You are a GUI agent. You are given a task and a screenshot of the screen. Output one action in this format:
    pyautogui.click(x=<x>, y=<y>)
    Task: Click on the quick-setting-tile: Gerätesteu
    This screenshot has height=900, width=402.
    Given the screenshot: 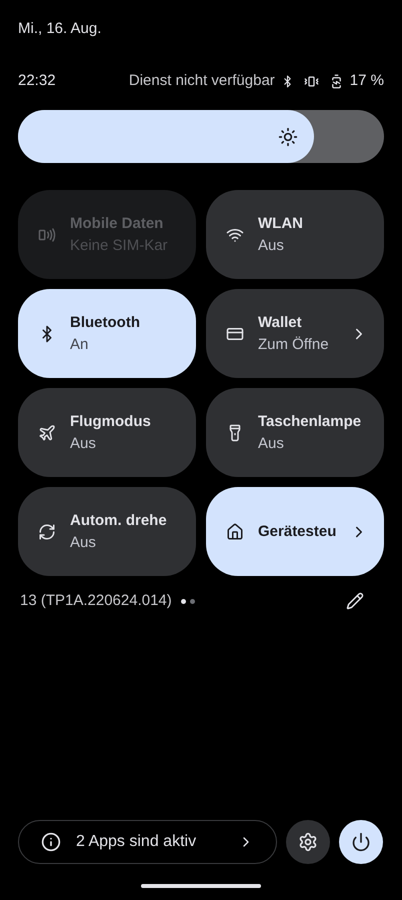 What is the action you would take?
    pyautogui.click(x=295, y=531)
    